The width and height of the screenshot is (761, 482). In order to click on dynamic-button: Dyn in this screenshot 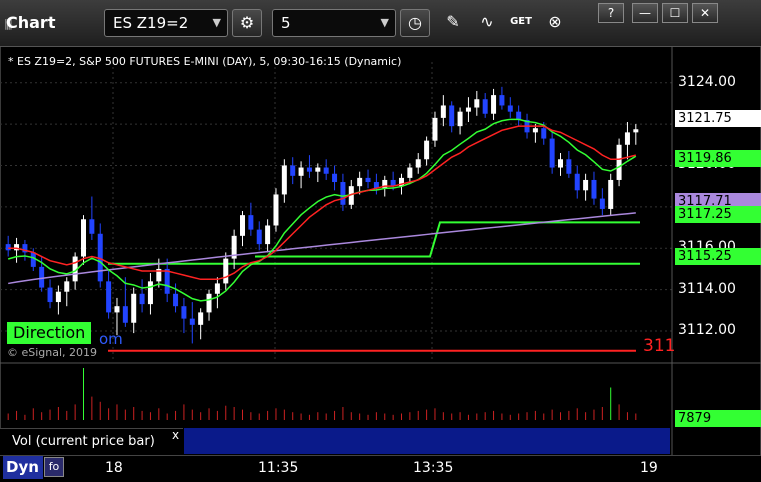, I will do `click(23, 467)`.